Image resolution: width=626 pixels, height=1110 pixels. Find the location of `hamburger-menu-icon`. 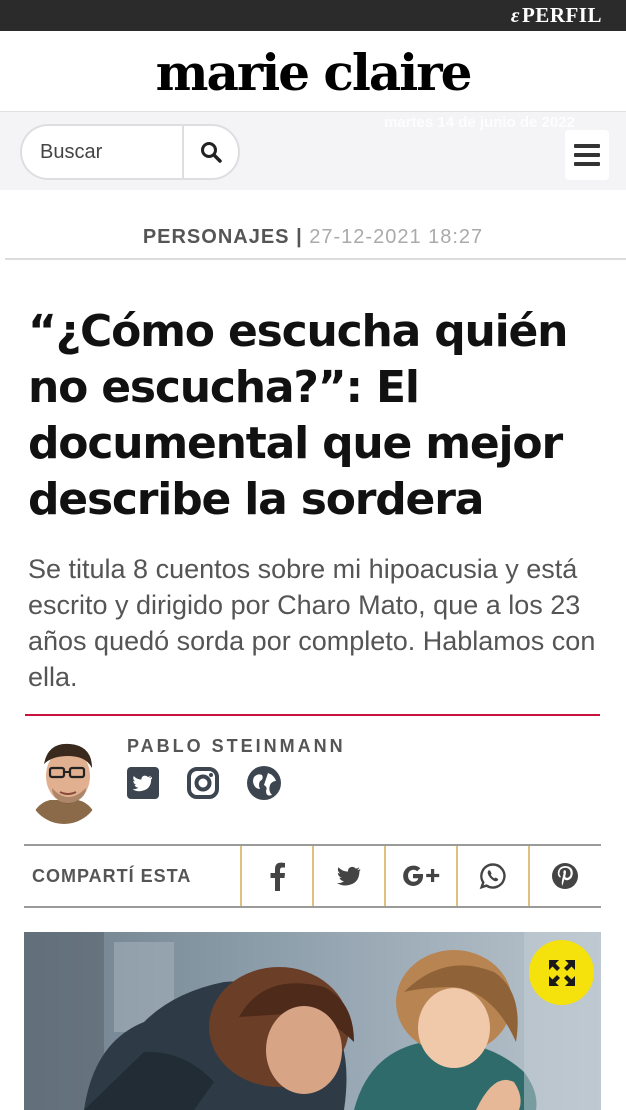

hamburger-menu-icon is located at coordinates (587, 146).